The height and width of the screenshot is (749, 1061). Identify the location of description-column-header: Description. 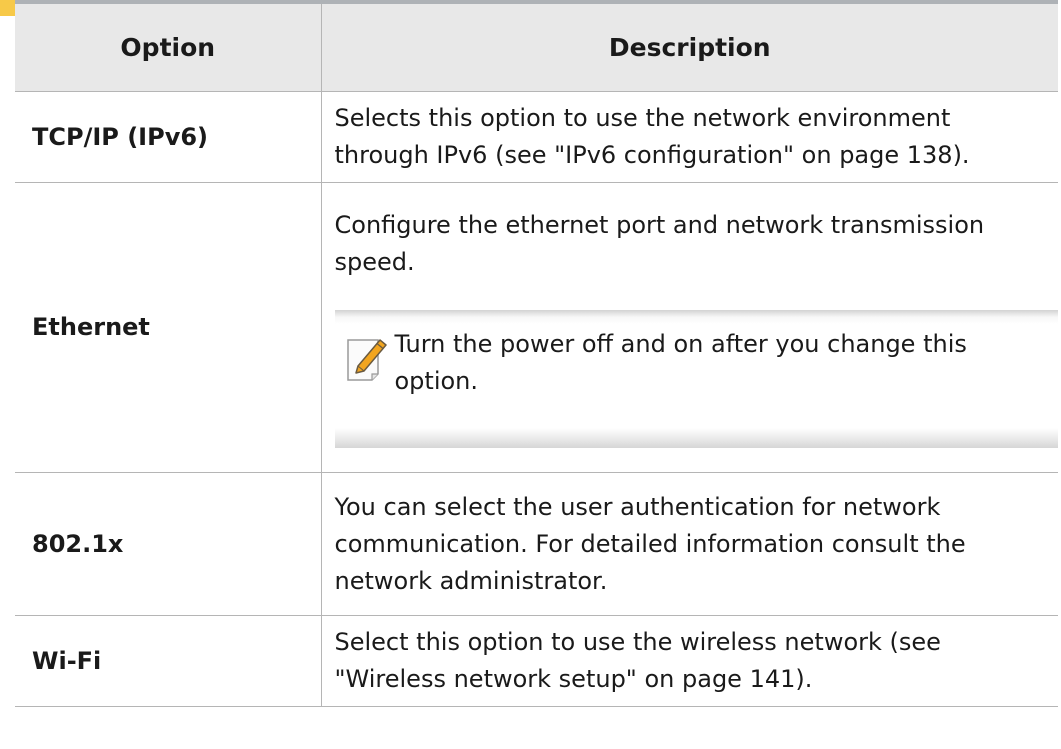
(689, 46).